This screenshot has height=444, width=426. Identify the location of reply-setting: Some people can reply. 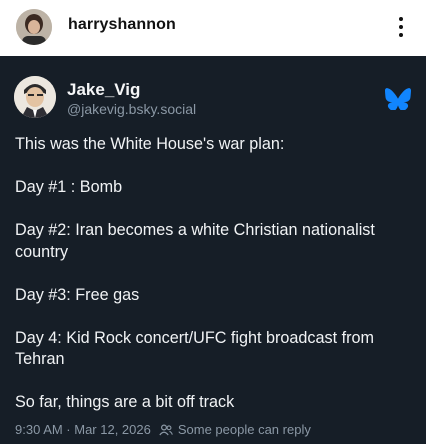
(244, 429).